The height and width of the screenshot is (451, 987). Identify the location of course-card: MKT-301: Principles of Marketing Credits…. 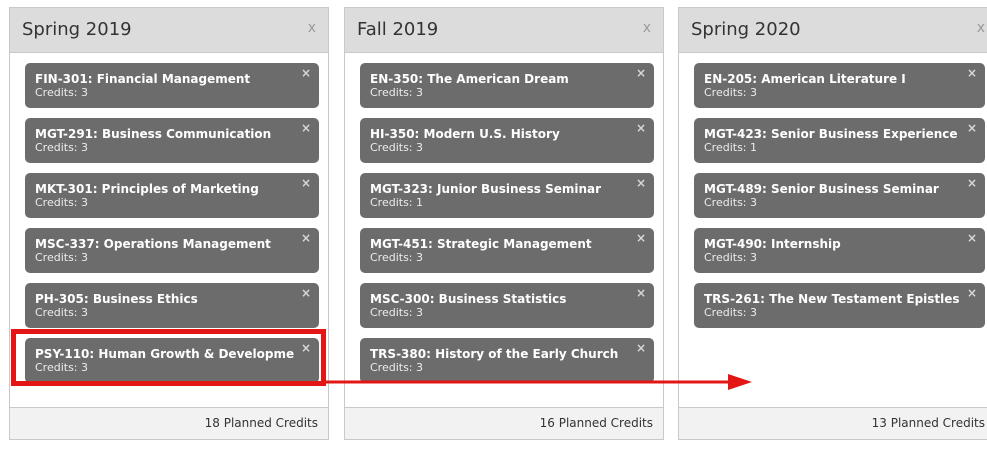
(172, 195).